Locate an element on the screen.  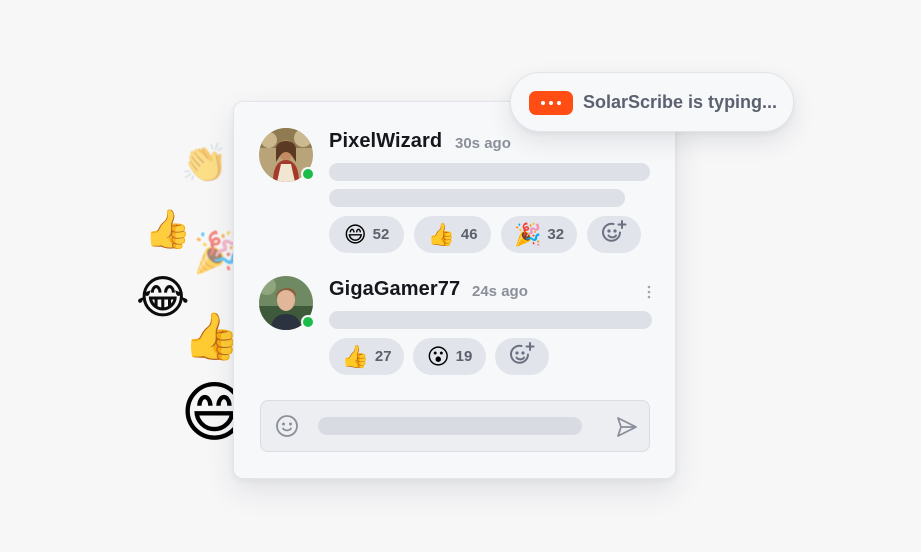
reaction-count: 19 is located at coordinates (464, 356).